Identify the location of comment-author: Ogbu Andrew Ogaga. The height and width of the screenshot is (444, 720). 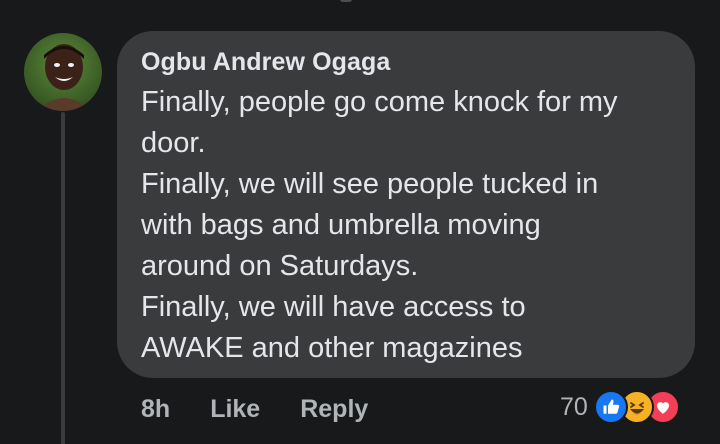
(406, 62).